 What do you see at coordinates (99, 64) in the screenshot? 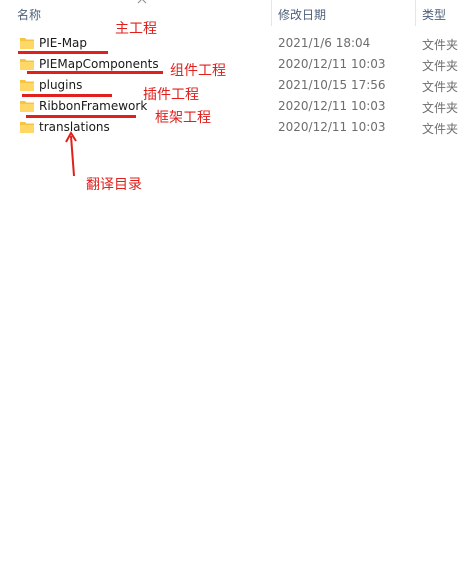
I see `file-name: PIEMapComponents` at bounding box center [99, 64].